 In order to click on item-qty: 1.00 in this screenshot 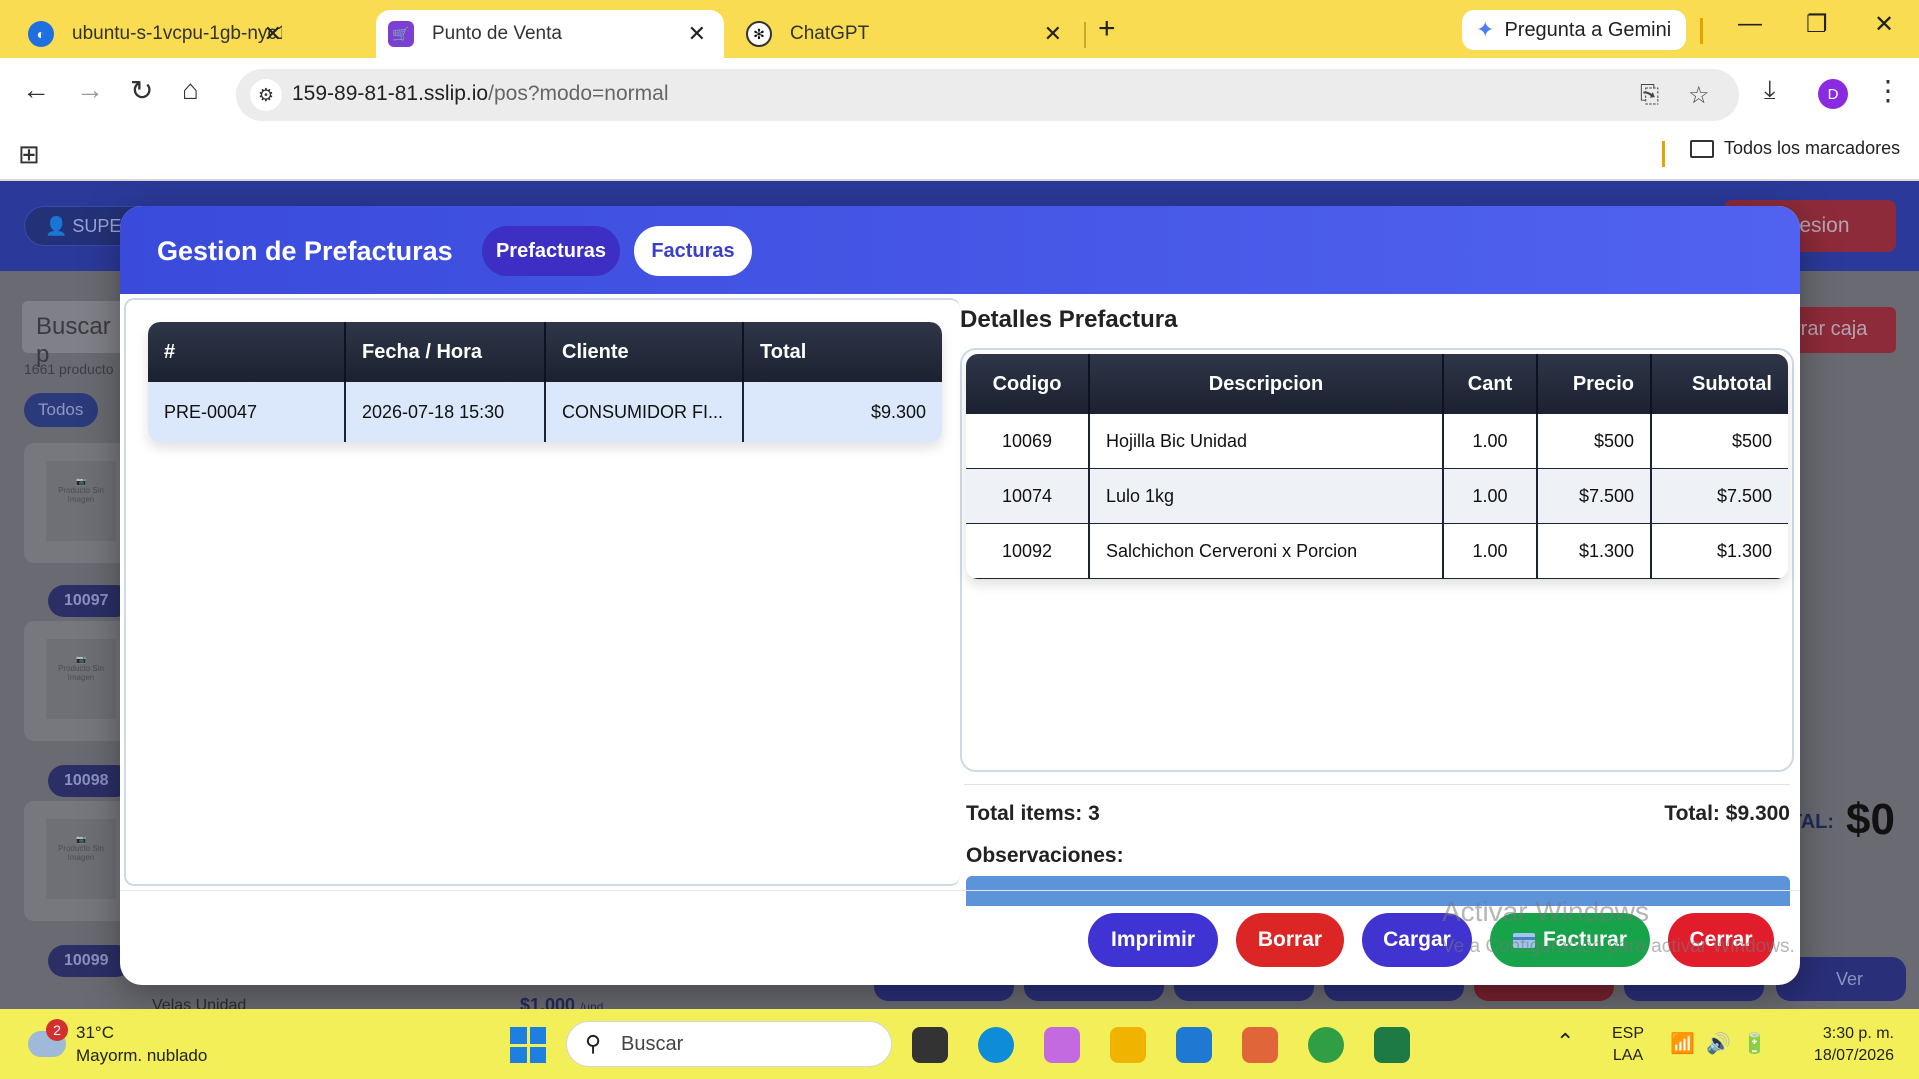, I will do `click(1491, 496)`.